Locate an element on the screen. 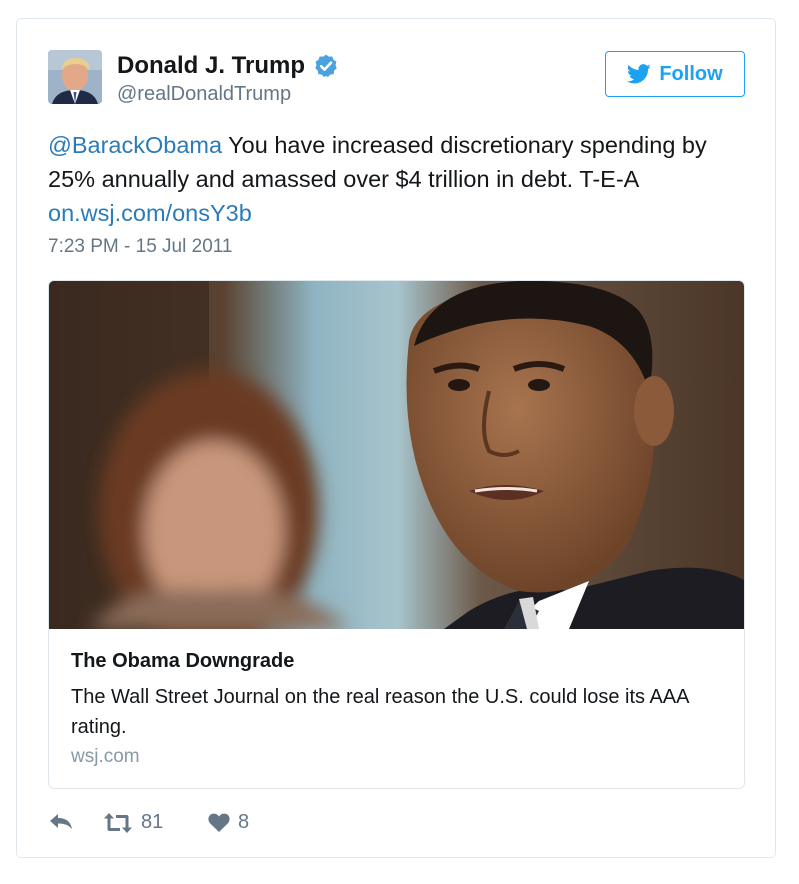 Image resolution: width=799 pixels, height=884 pixels. card-title: The Obama Downgrade is located at coordinates (183, 661).